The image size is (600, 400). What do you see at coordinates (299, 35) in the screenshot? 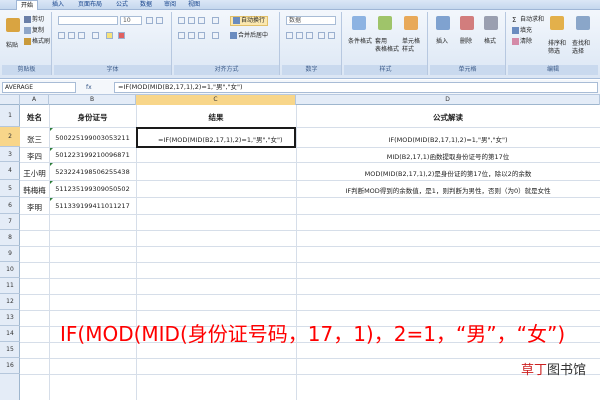
I see `percent-icon` at bounding box center [299, 35].